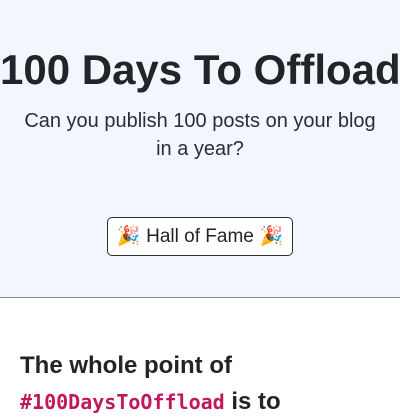 Image resolution: width=400 pixels, height=420 pixels. What do you see at coordinates (256, 401) in the screenshot?
I see `intro-trail-text: is to` at bounding box center [256, 401].